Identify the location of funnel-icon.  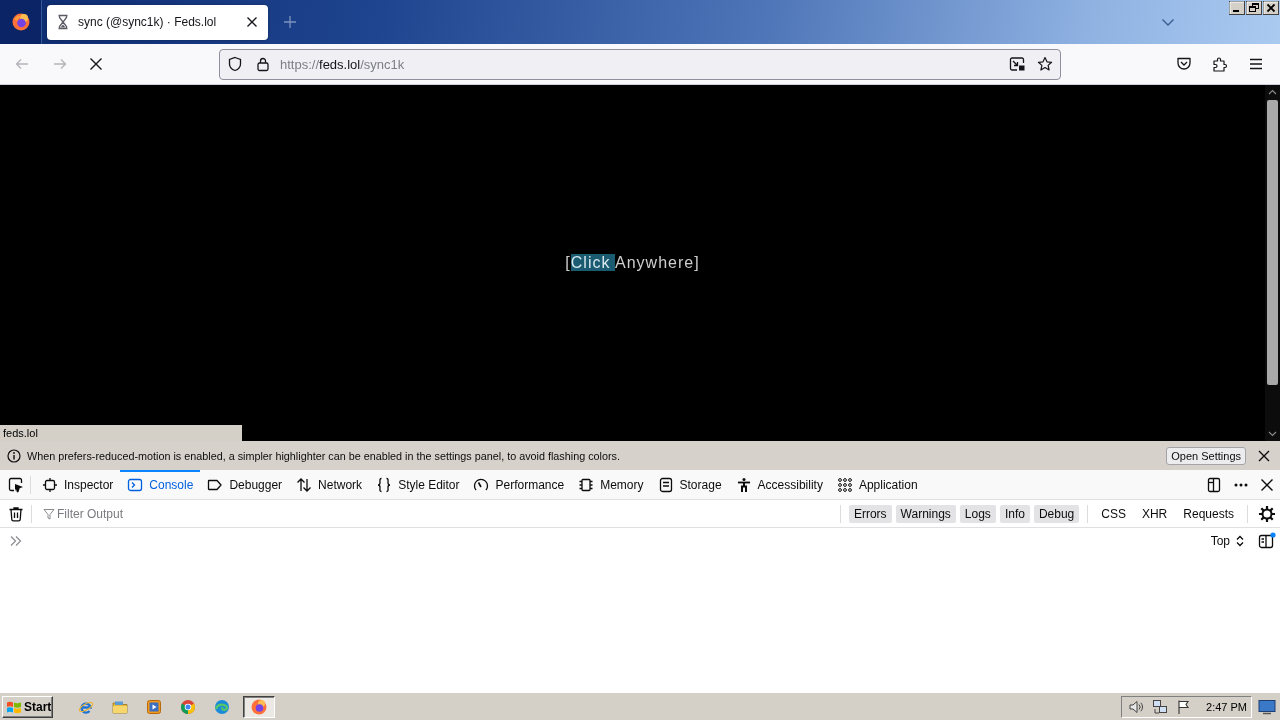
(49, 513).